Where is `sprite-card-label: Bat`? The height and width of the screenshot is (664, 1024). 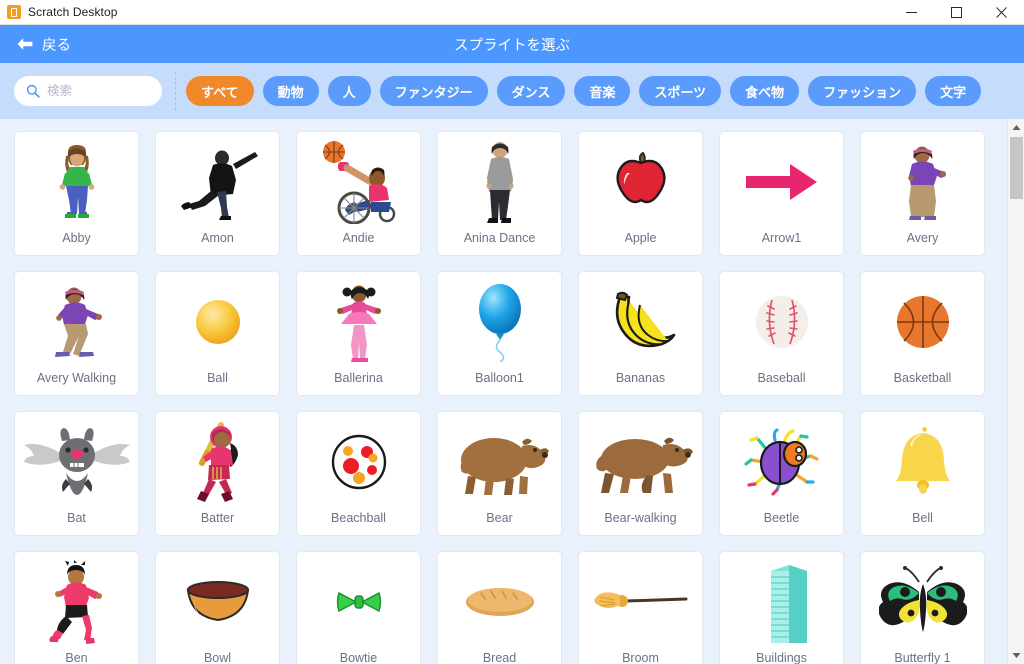
sprite-card-label: Bat is located at coordinates (76, 518).